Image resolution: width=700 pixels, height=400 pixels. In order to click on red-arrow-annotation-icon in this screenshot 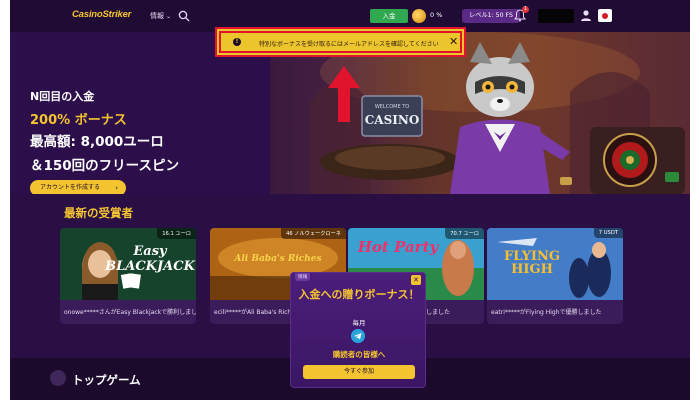, I will do `click(344, 94)`.